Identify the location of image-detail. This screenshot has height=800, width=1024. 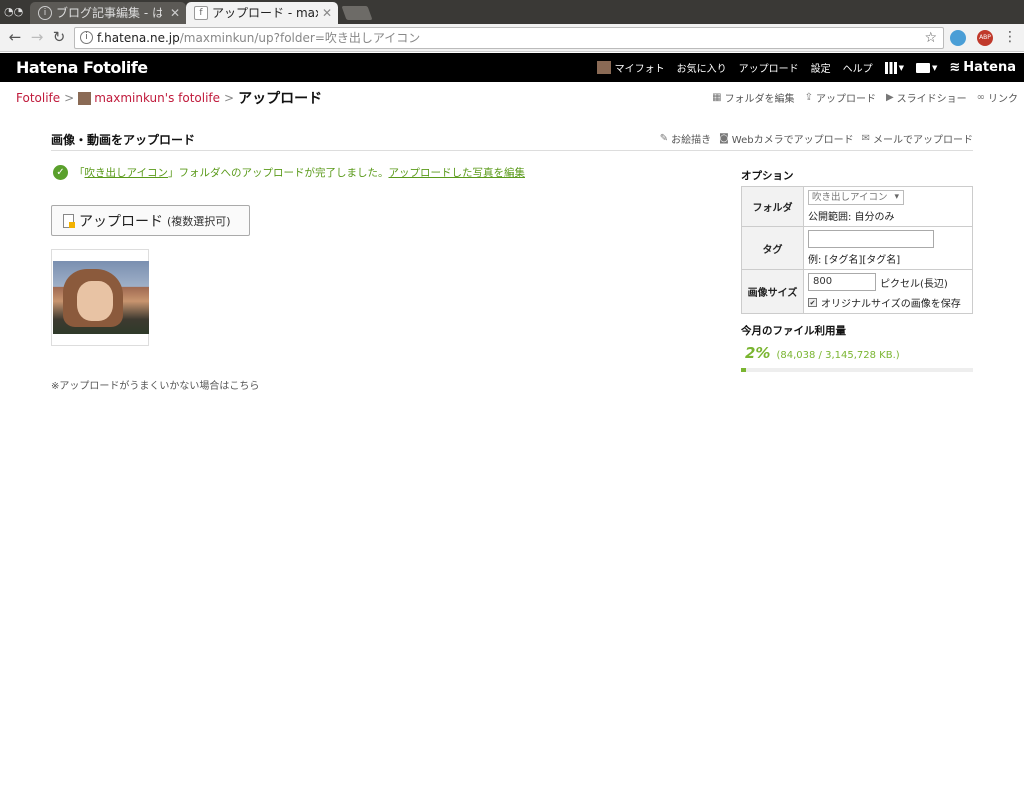
(95, 301).